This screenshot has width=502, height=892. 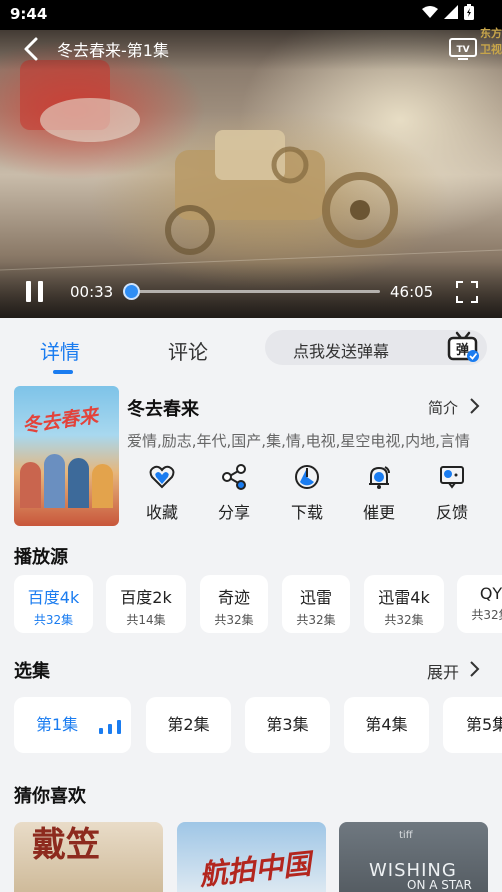 What do you see at coordinates (463, 347) in the screenshot?
I see `danmaku-icon: 弹` at bounding box center [463, 347].